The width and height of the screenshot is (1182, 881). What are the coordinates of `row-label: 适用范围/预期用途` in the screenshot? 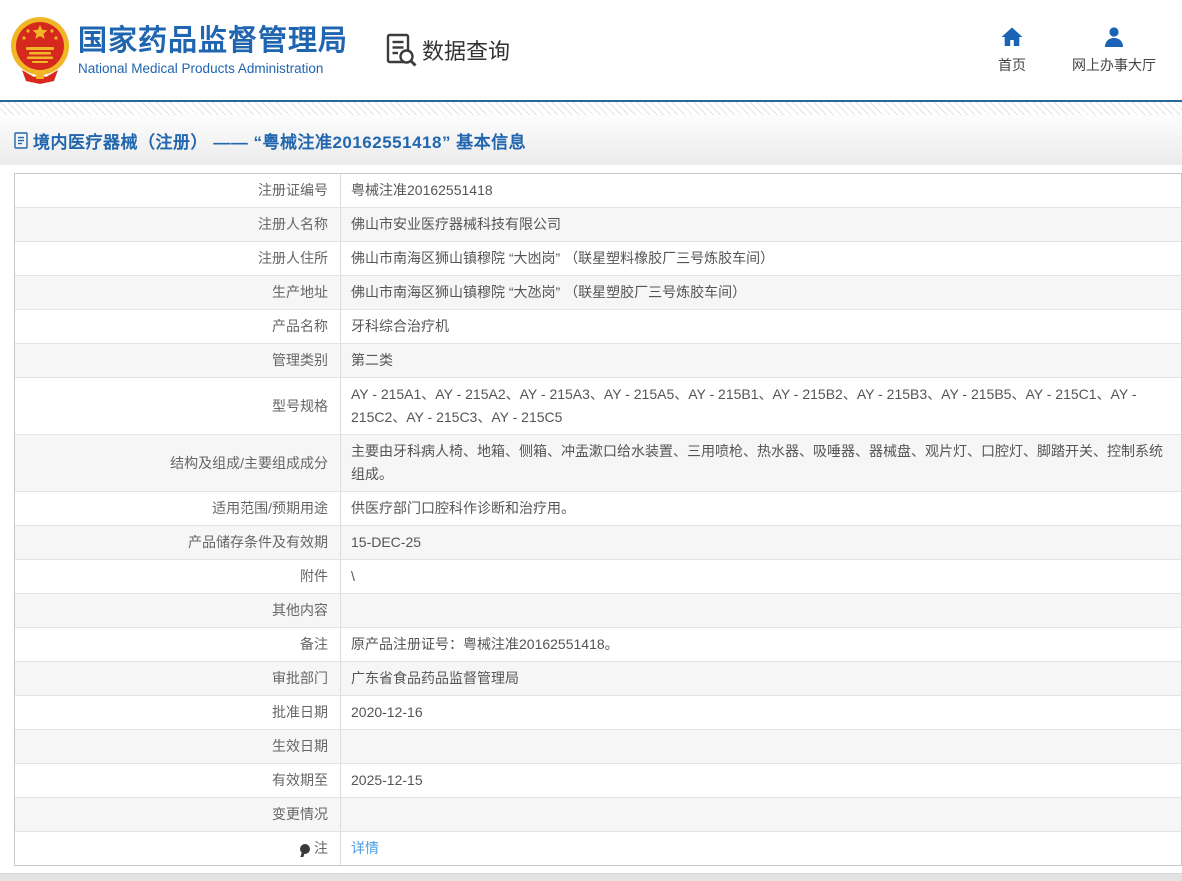 It's located at (178, 508).